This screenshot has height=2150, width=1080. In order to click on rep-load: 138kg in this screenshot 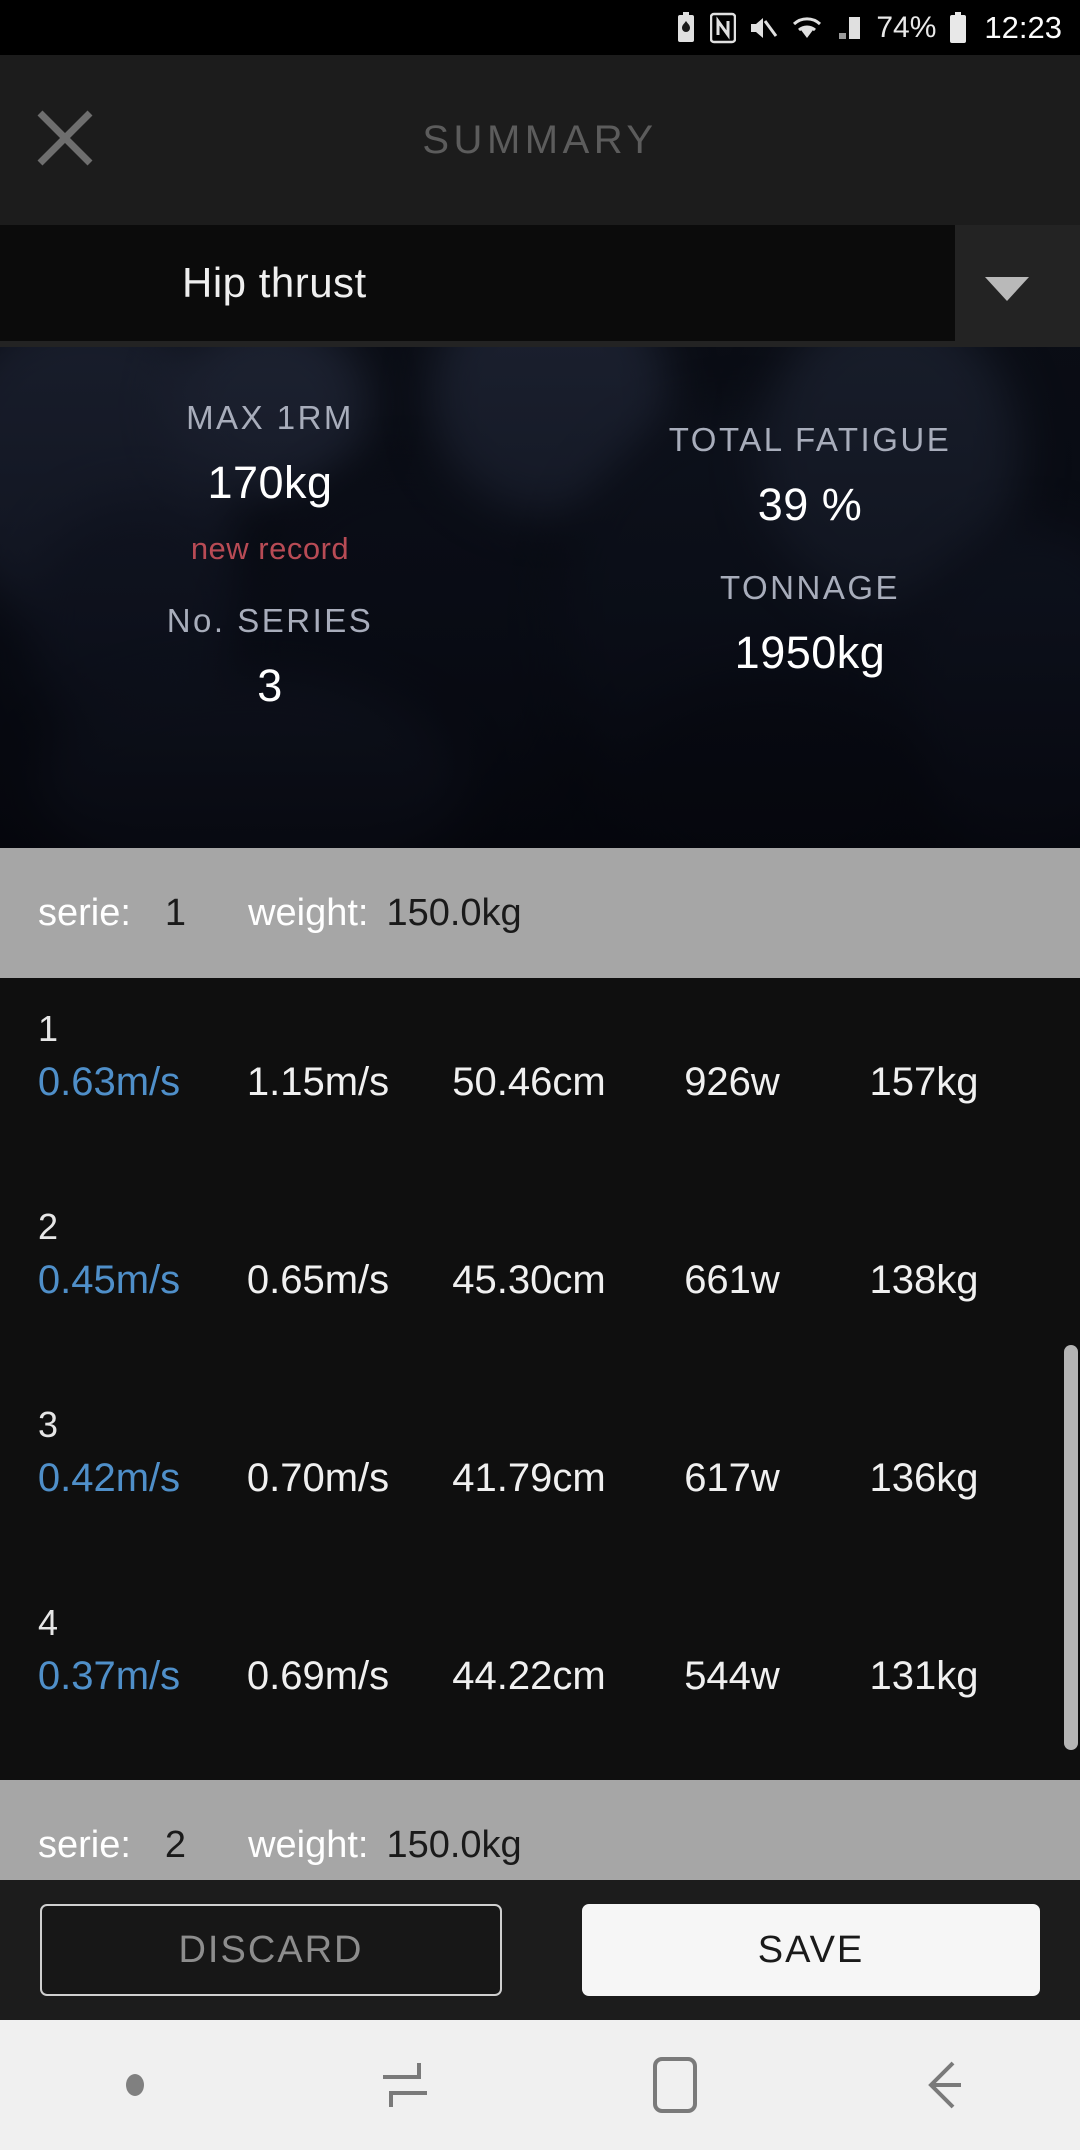, I will do `click(924, 1280)`.